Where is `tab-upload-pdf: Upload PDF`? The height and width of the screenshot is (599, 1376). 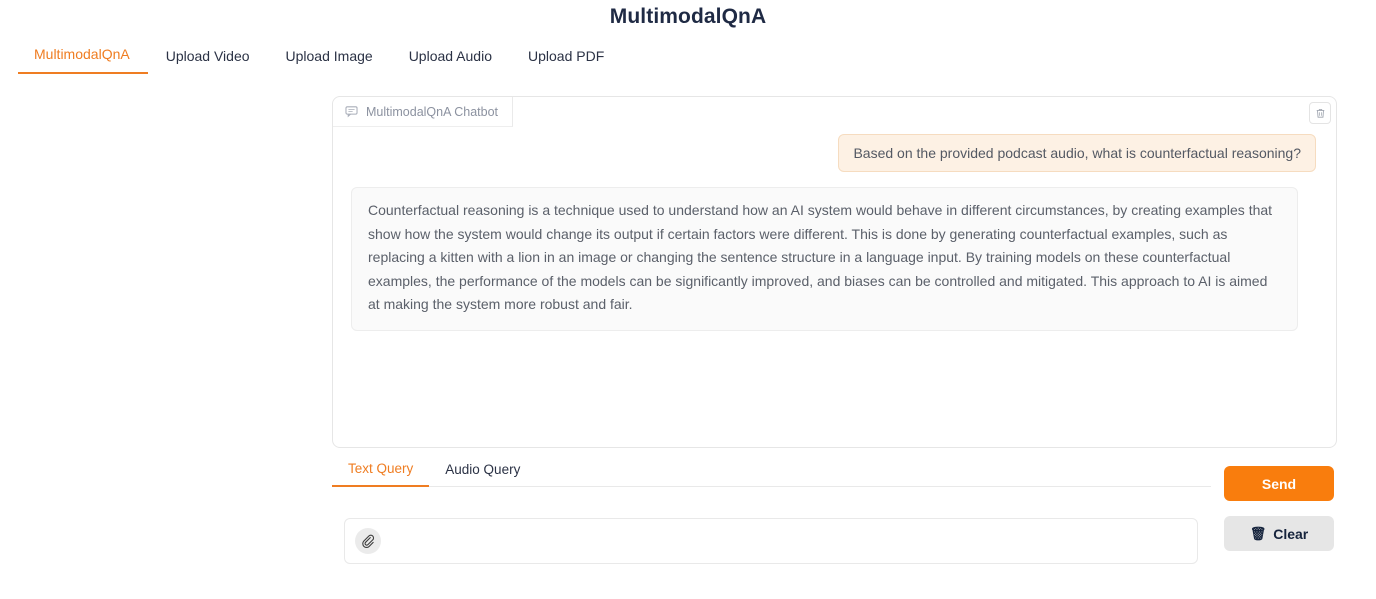
tab-upload-pdf: Upload PDF is located at coordinates (566, 61).